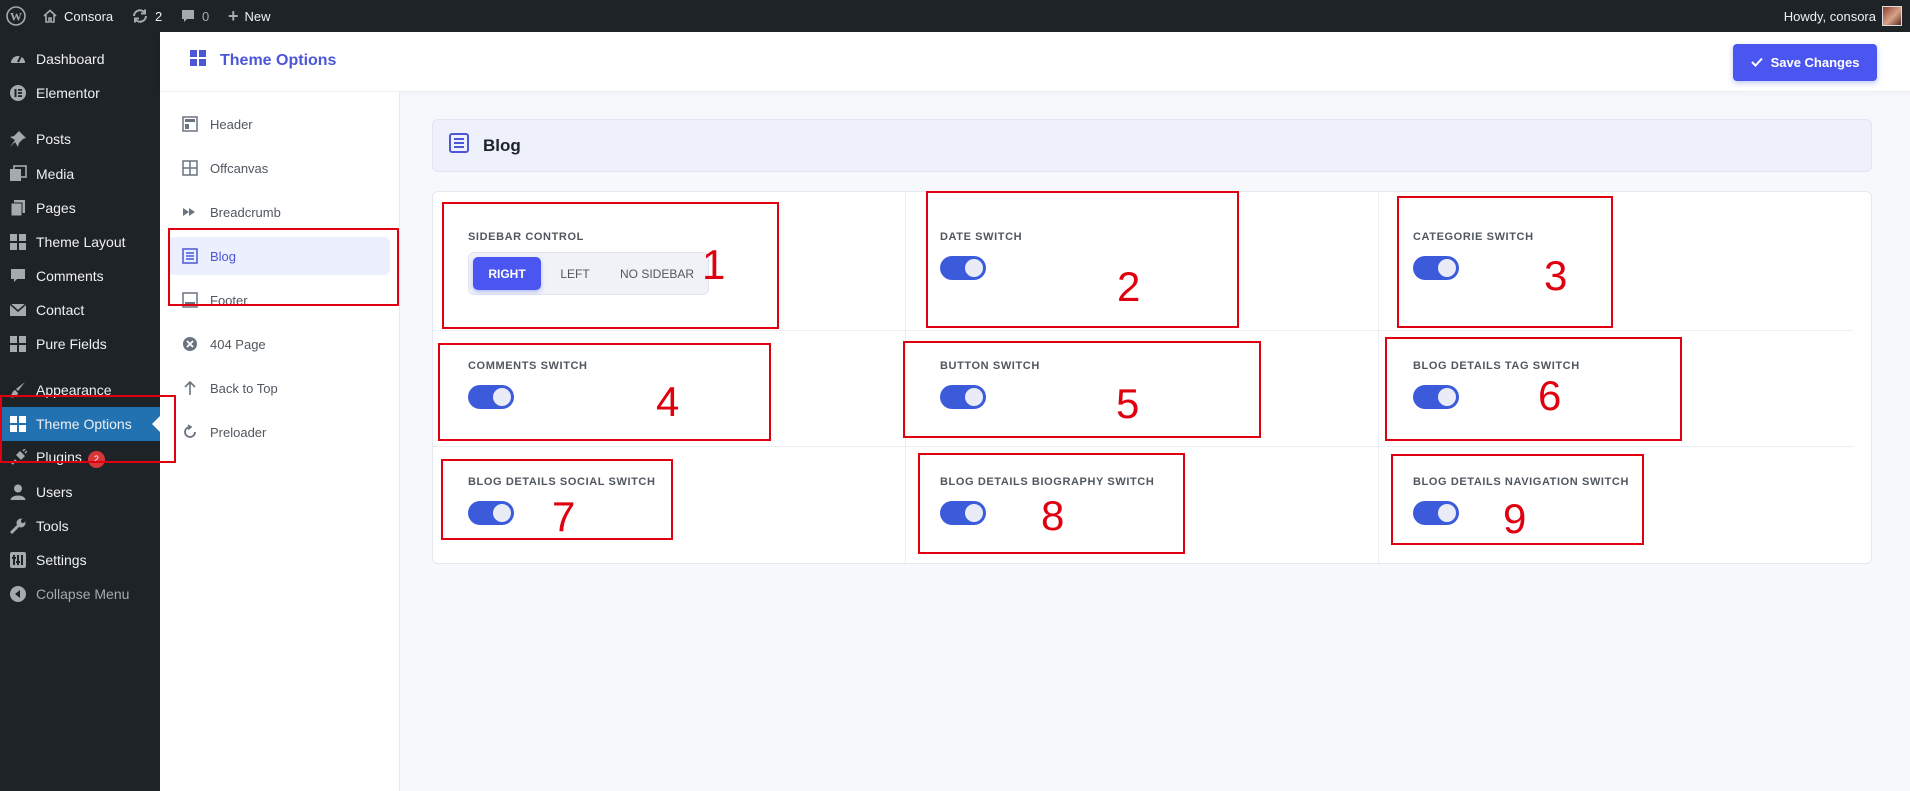 The height and width of the screenshot is (791, 1910). Describe the element at coordinates (279, 168) in the screenshot. I see `subnav-item-offcanvas: Offcanvas` at that location.